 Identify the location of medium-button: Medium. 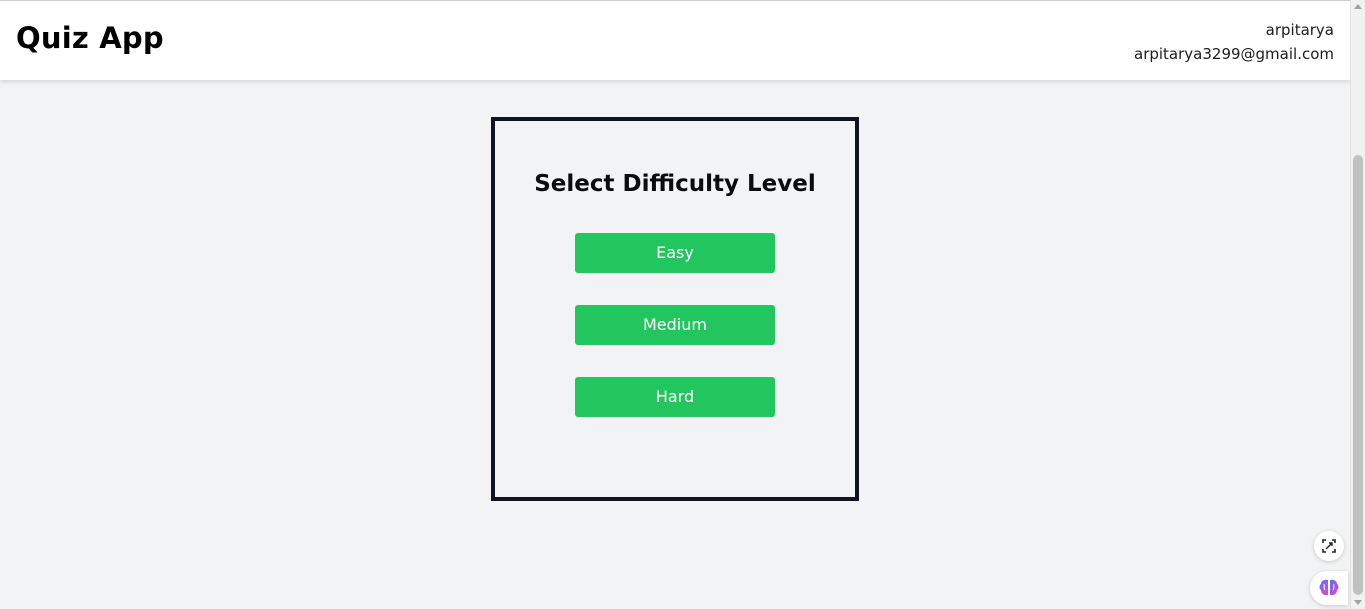
(675, 325).